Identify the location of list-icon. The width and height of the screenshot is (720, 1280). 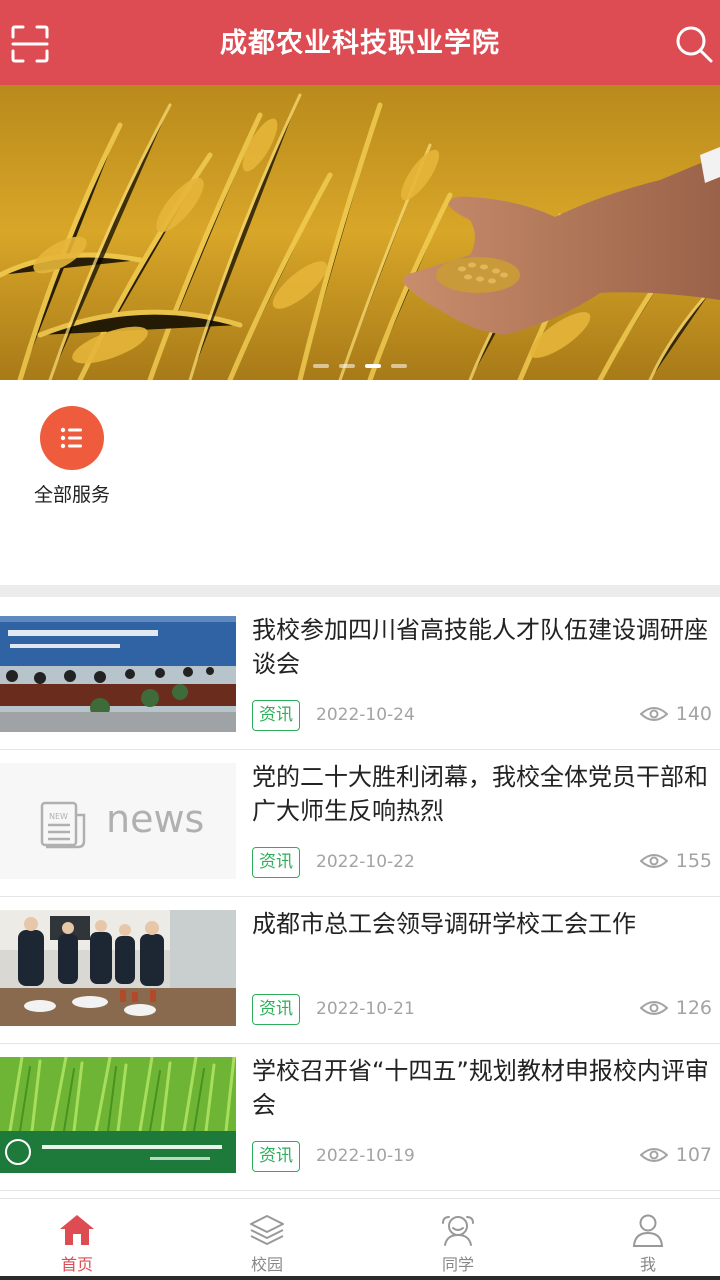
(72, 438).